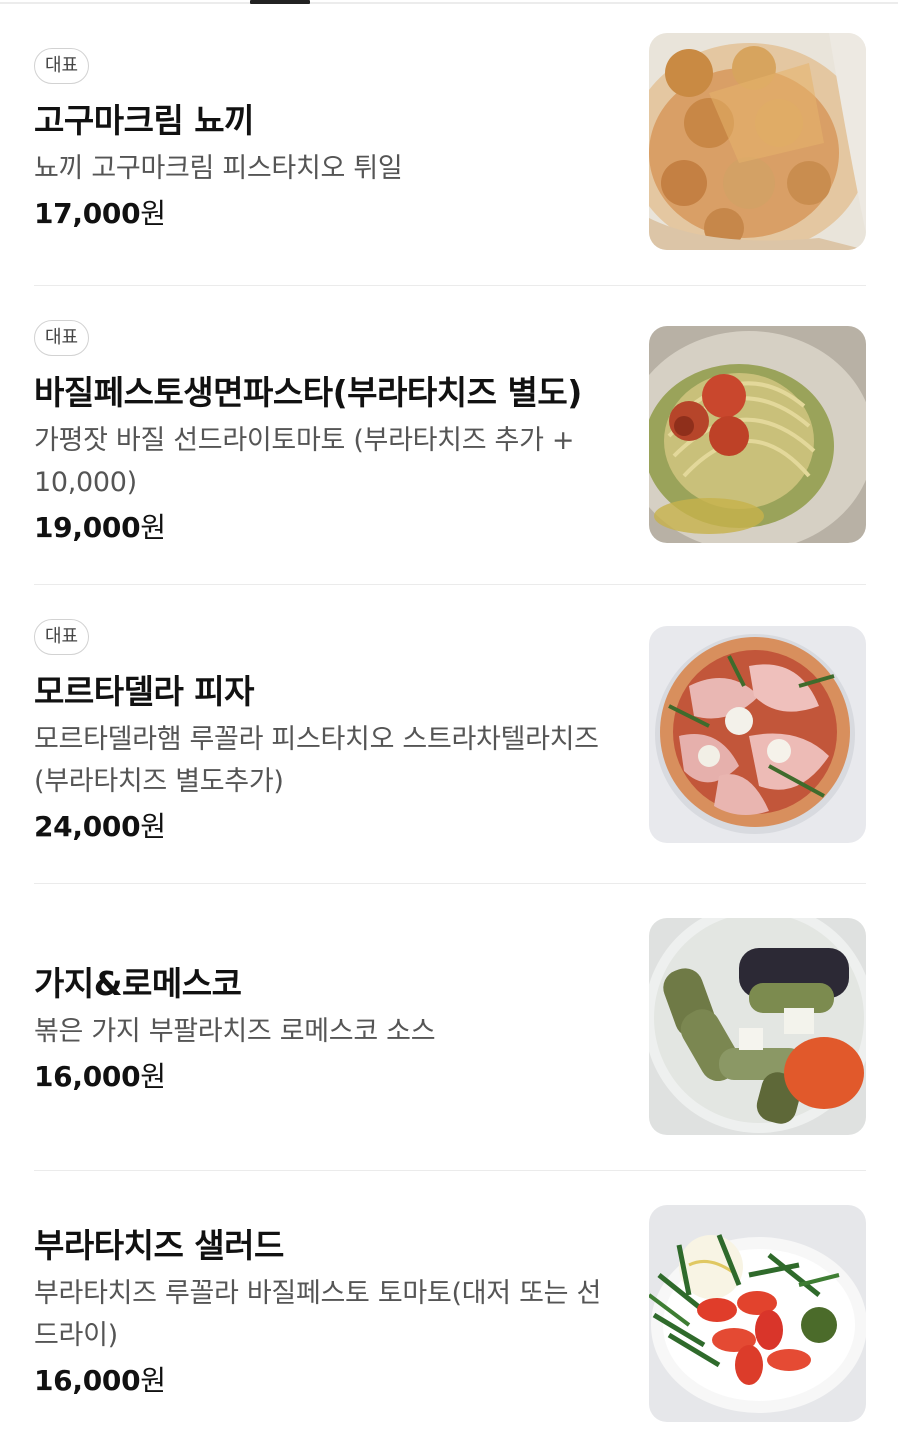  Describe the element at coordinates (100, 213) in the screenshot. I see `menu-item-price: 17,000원` at that location.